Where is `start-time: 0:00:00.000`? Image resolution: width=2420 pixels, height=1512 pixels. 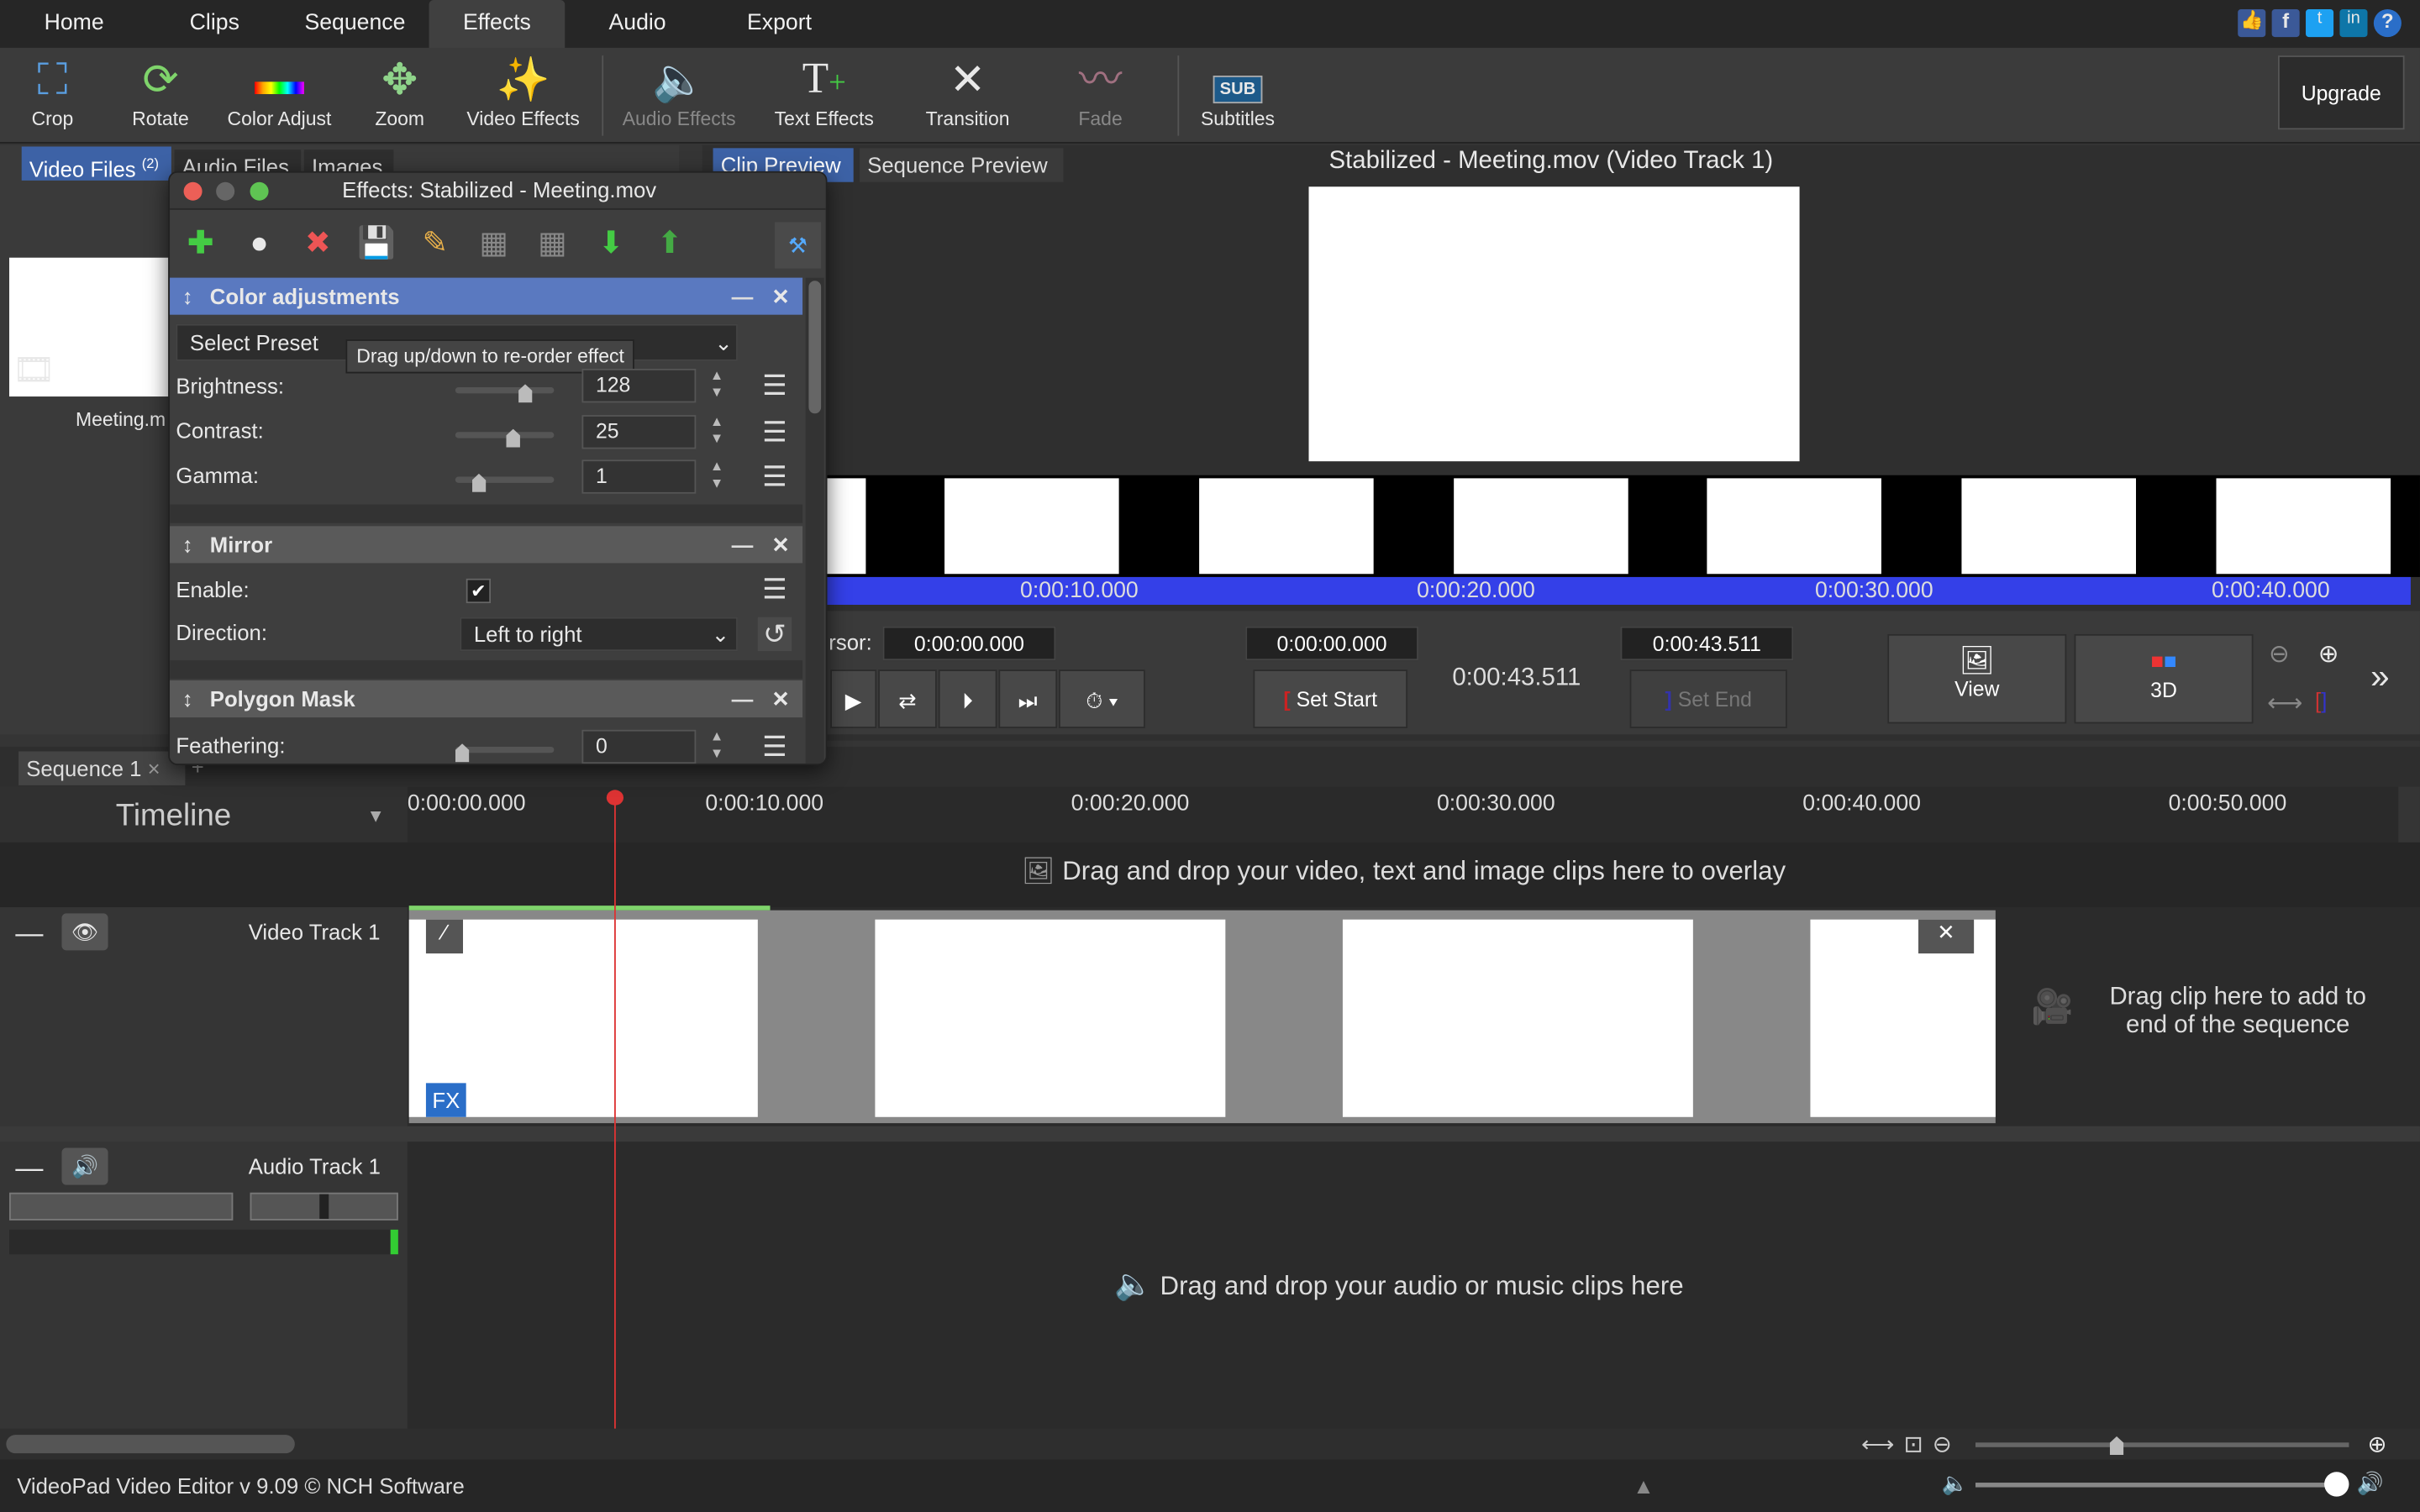
start-time: 0:00:00.000 is located at coordinates (1331, 643).